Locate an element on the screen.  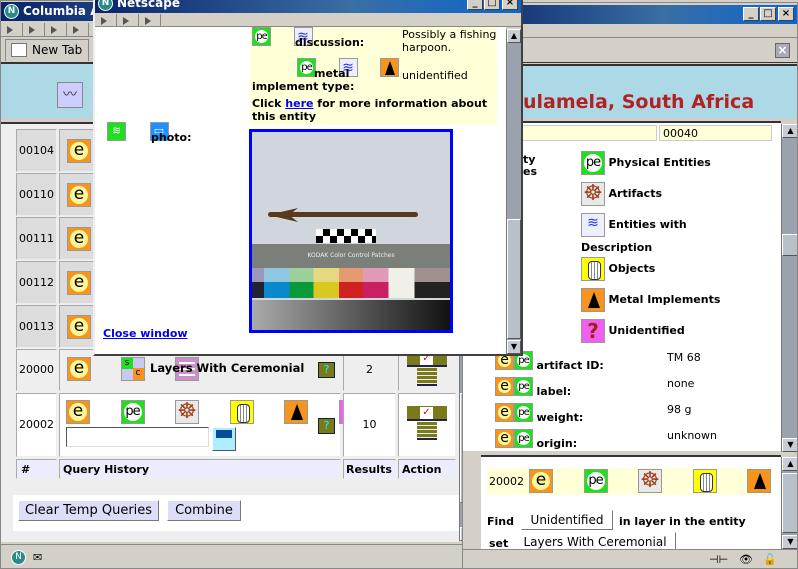
set-label: set is located at coordinates (499, 543).